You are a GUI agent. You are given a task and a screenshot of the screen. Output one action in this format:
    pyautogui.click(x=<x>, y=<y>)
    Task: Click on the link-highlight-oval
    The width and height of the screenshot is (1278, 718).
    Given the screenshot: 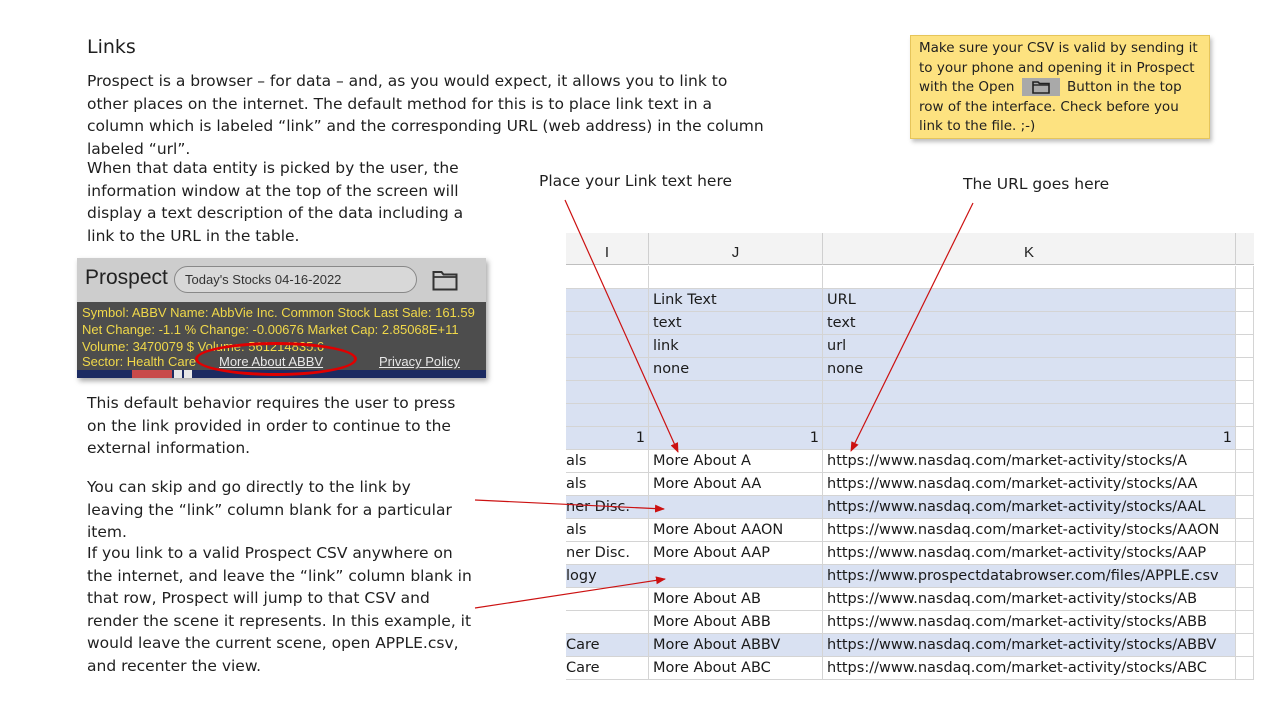 What is the action you would take?
    pyautogui.click(x=276, y=359)
    